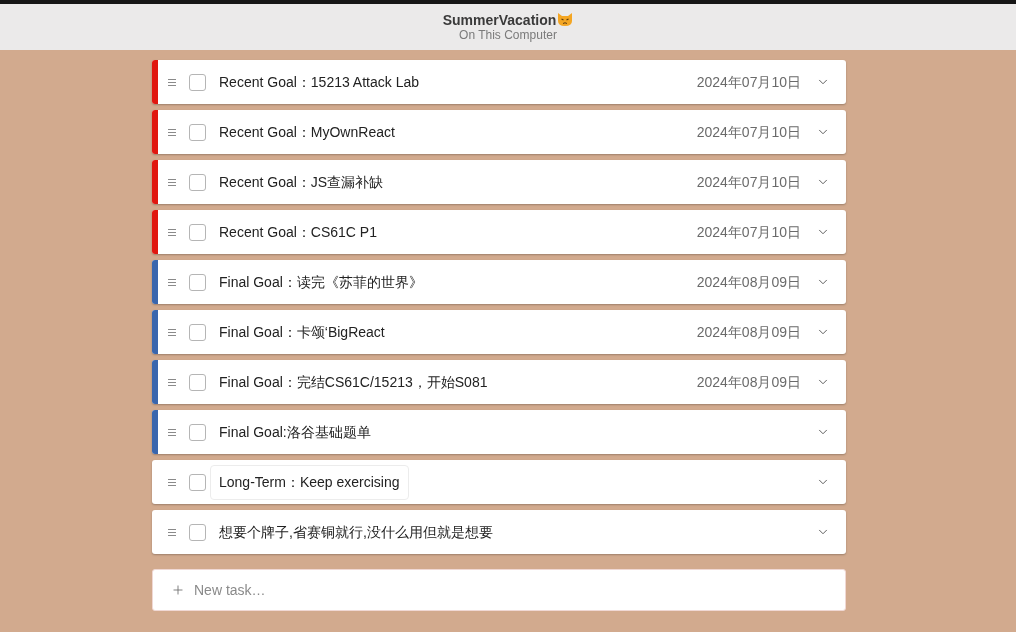  What do you see at coordinates (295, 432) in the screenshot?
I see `task-title: Final Goal:洛谷基础题单` at bounding box center [295, 432].